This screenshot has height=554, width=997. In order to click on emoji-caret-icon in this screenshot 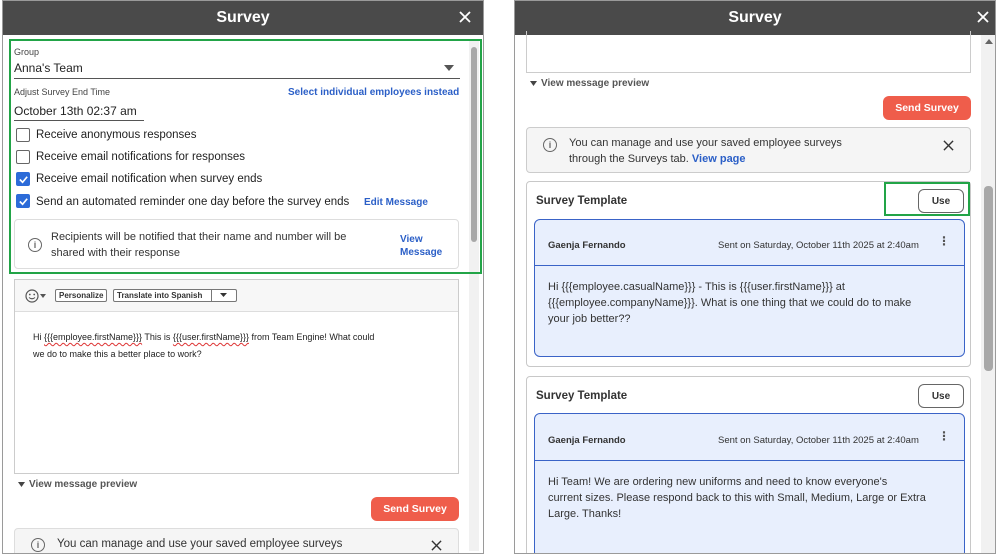, I will do `click(43, 296)`.